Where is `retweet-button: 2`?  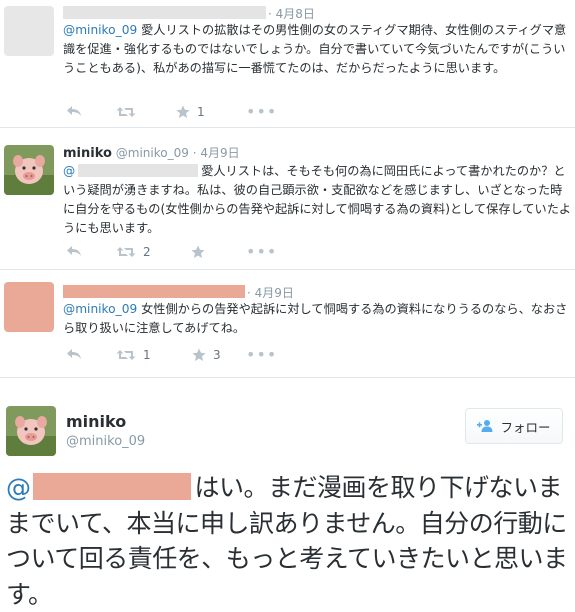
retweet-button: 2 is located at coordinates (133, 252).